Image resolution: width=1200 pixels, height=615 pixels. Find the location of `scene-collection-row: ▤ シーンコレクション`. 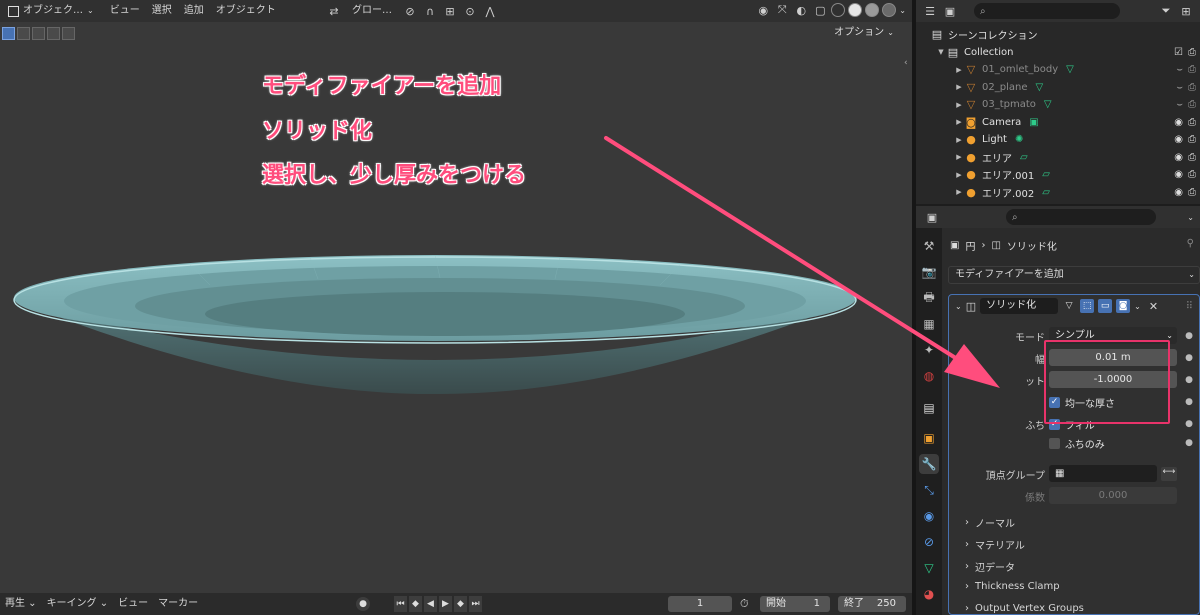

scene-collection-row: ▤ シーンコレクション is located at coordinates (1058, 35).